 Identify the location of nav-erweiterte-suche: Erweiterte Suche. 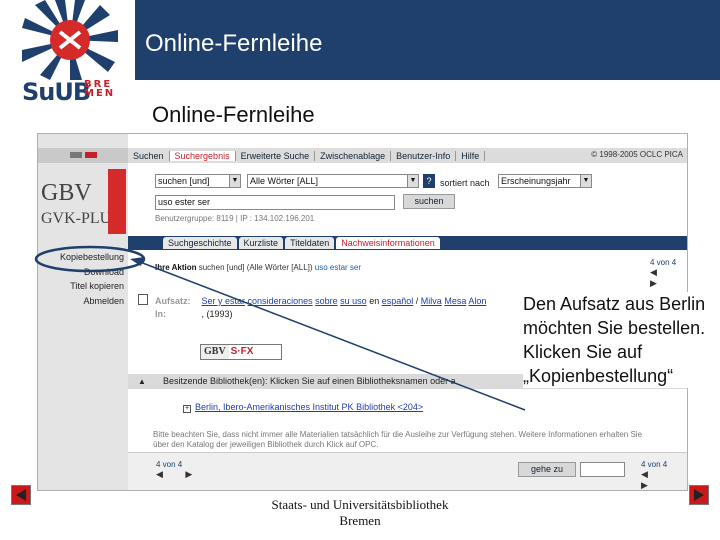
(276, 155).